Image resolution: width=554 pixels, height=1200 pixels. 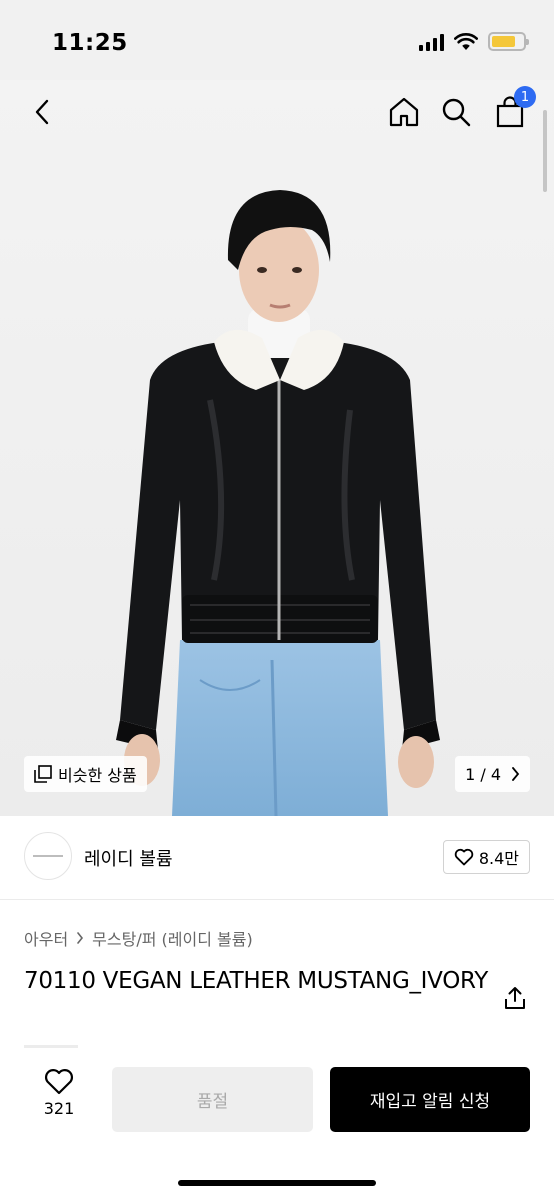 I want to click on search-button, so click(x=456, y=112).